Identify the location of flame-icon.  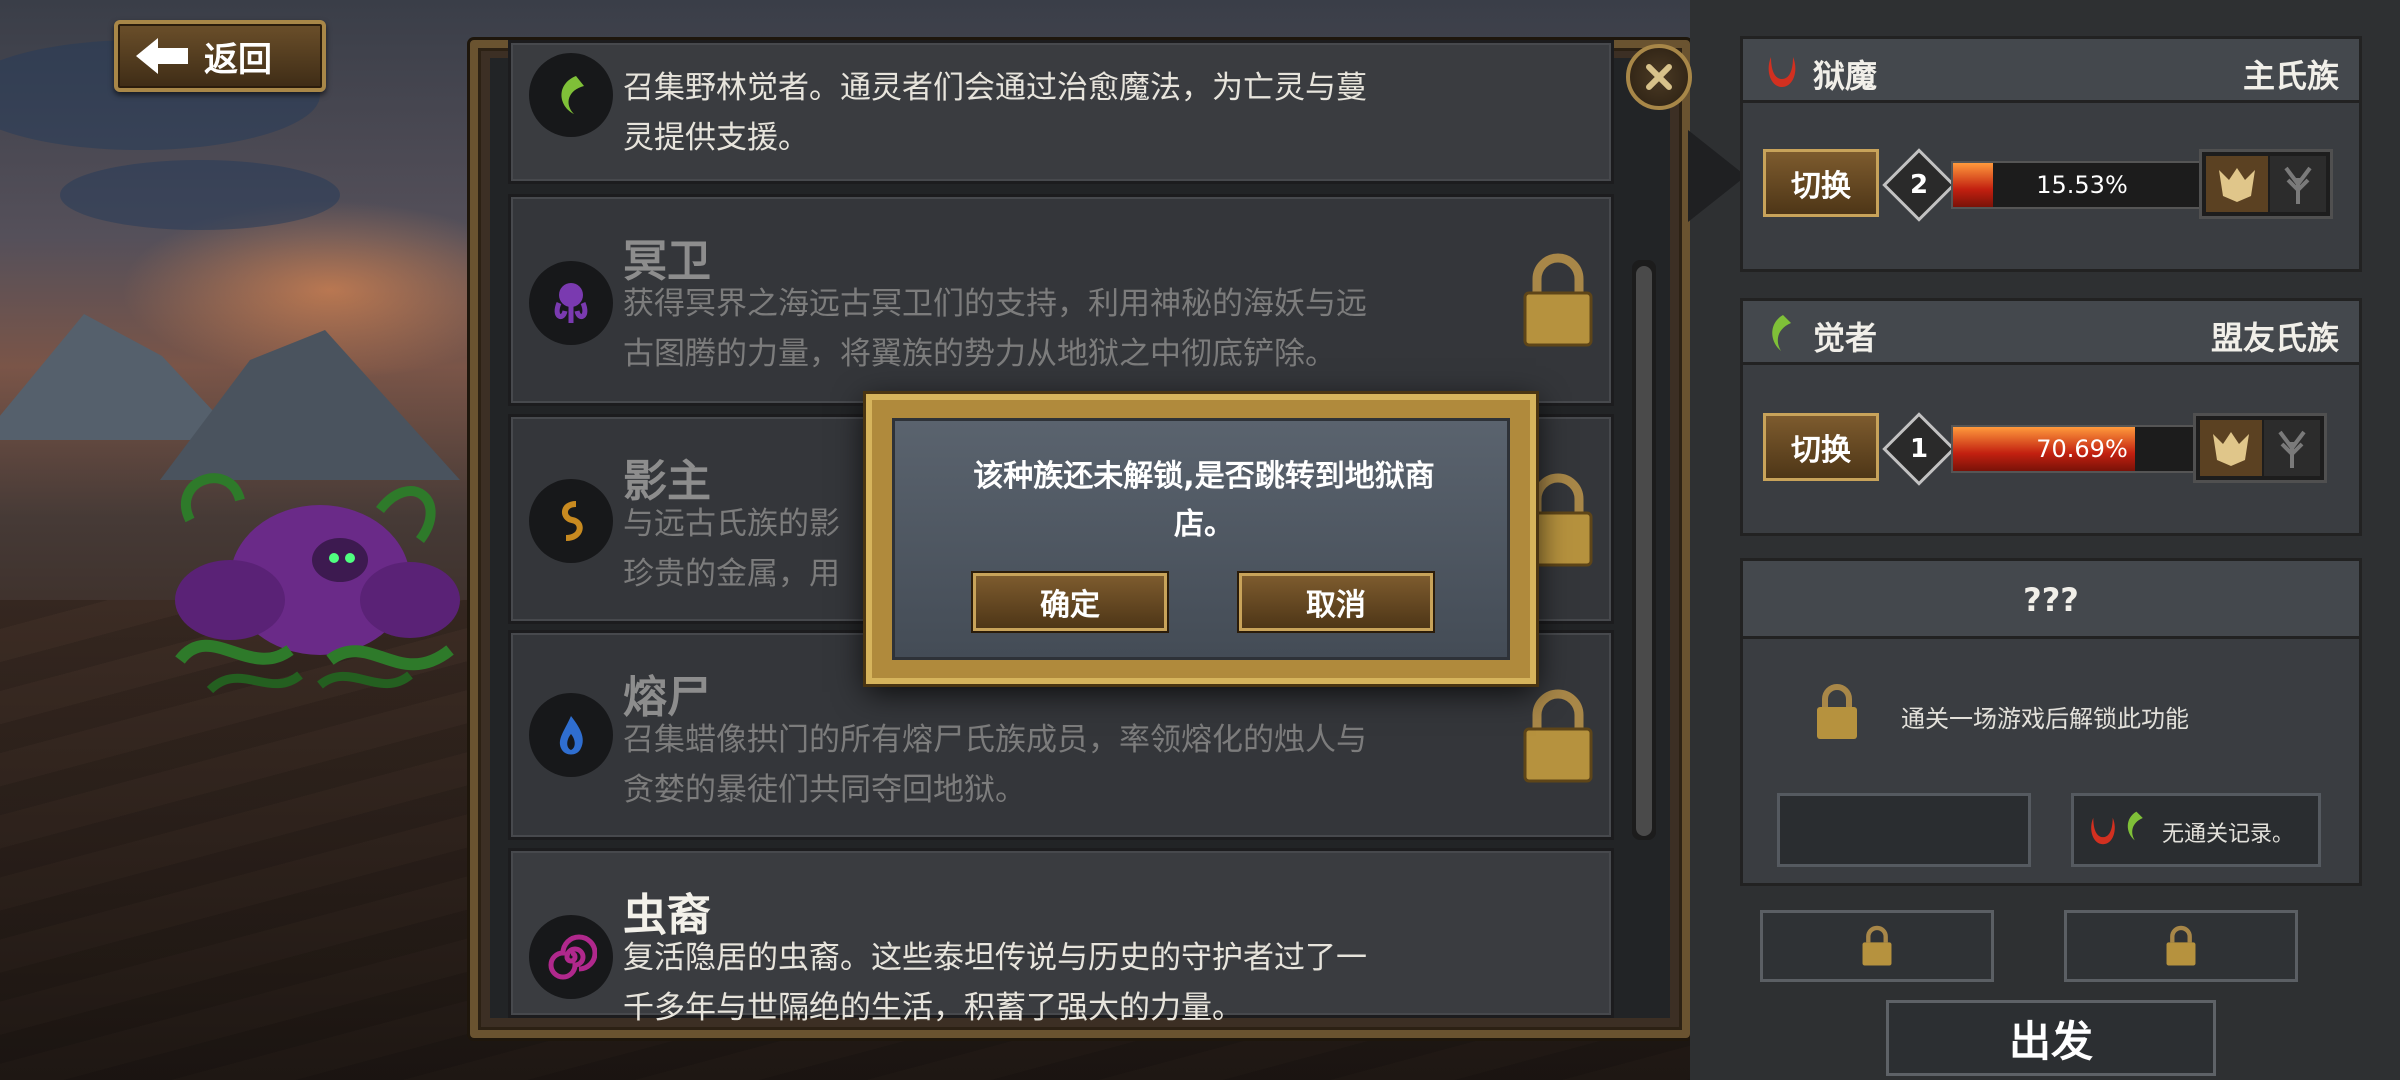
(571, 735).